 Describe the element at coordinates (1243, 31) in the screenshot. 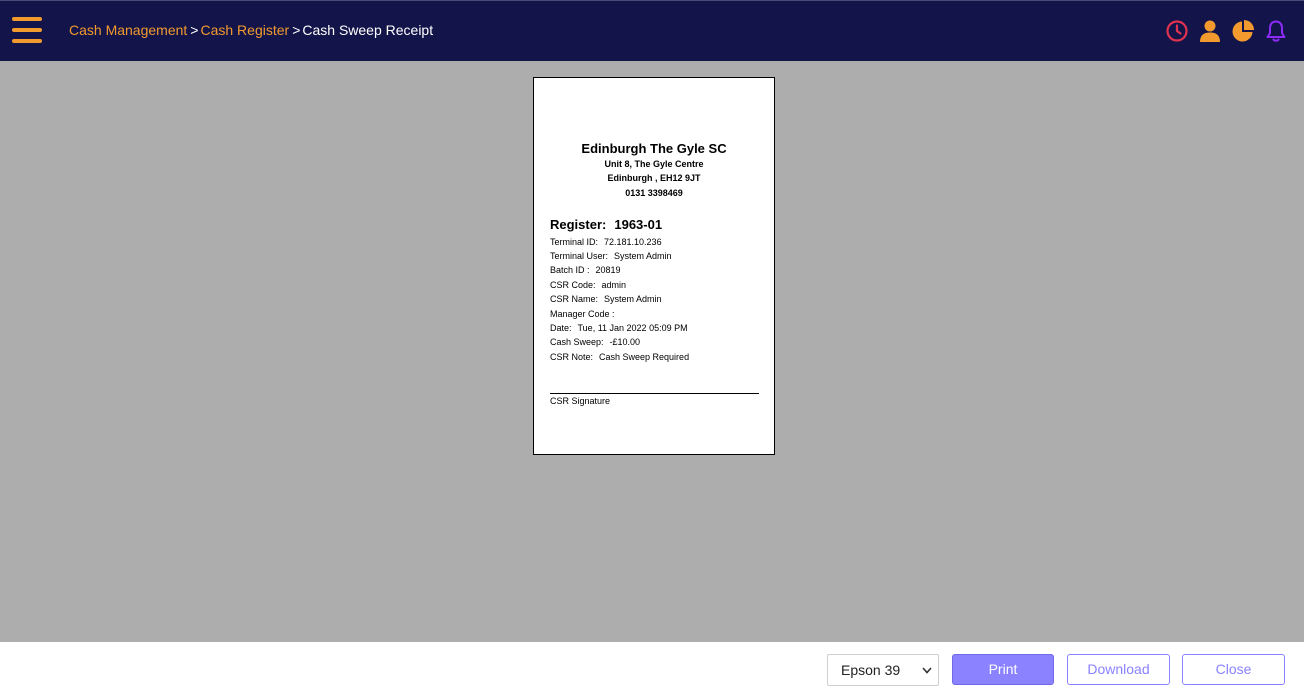

I see `pie-chart-icon` at that location.